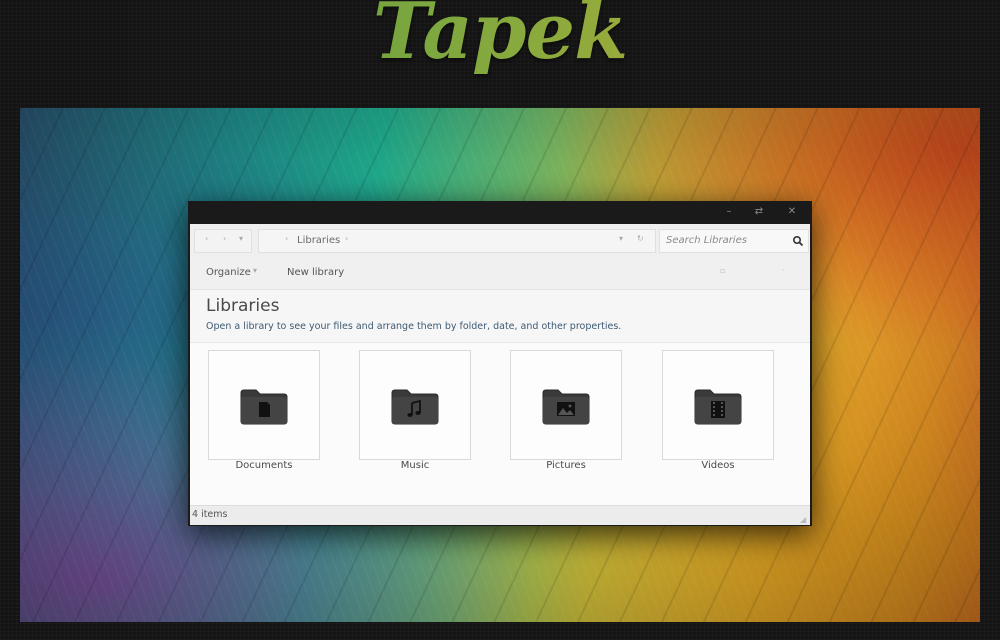 This screenshot has width=1000, height=640. I want to click on document-folder-icon, so click(264, 407).